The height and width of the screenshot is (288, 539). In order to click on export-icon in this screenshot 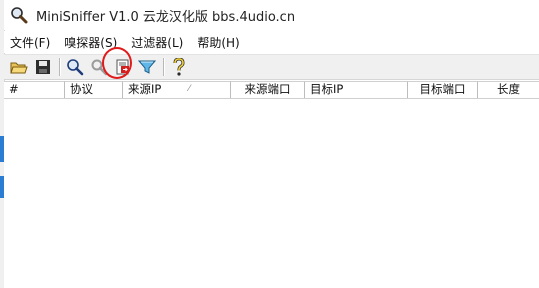, I will do `click(122, 67)`.